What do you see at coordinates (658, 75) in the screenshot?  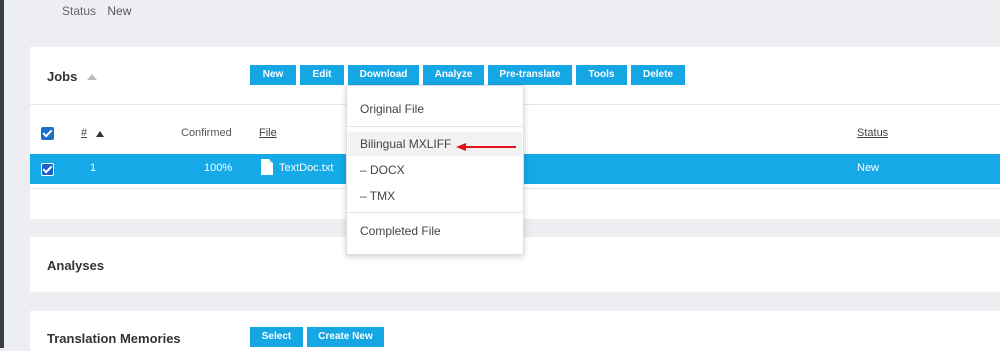 I see `delete-button: Delete` at bounding box center [658, 75].